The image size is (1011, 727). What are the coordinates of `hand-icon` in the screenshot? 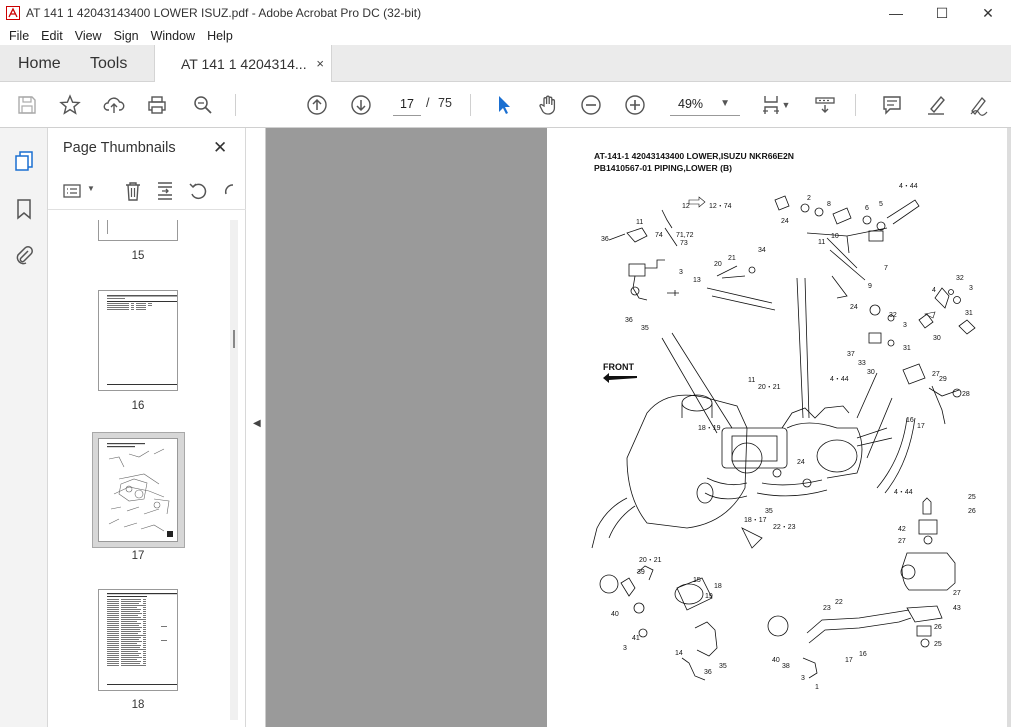 It's located at (548, 105).